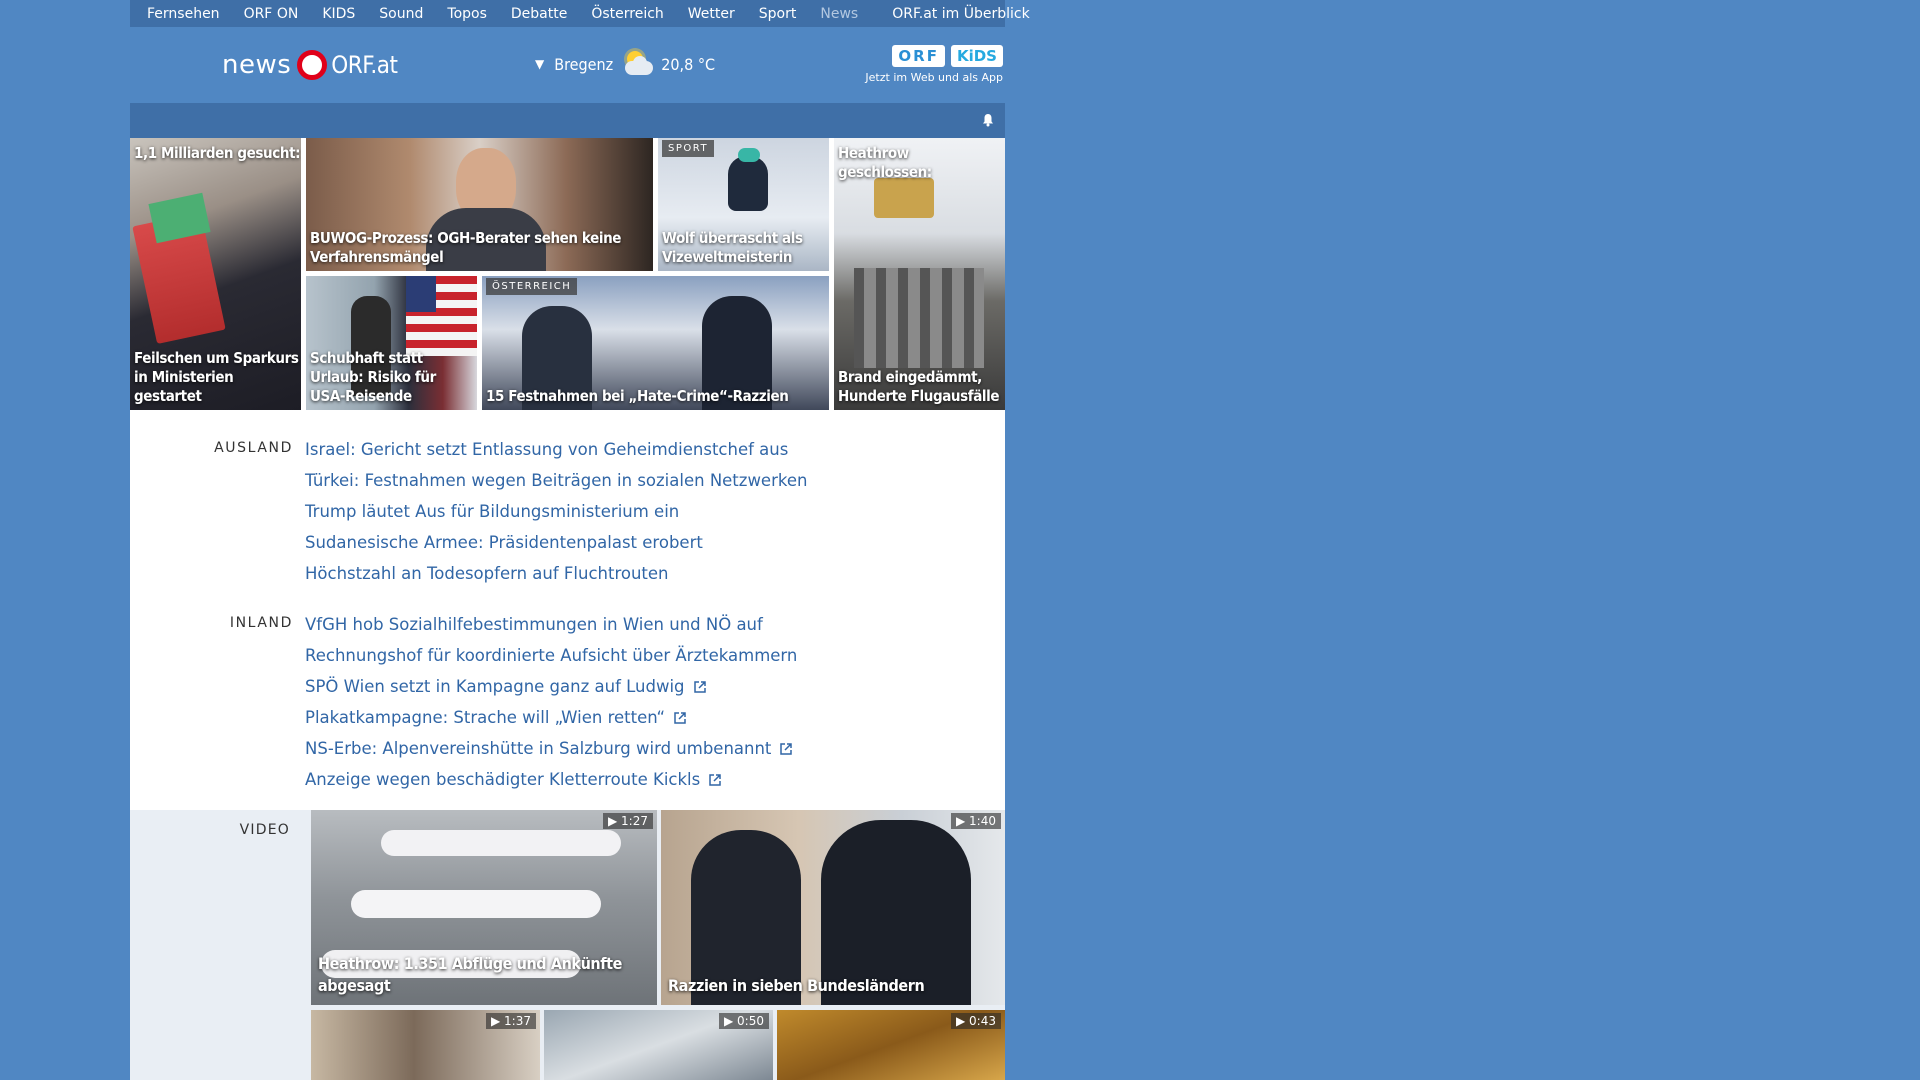 This screenshot has width=1920, height=1080. Describe the element at coordinates (833, 907) in the screenshot. I see `video-teaser-razzien: ▶ 1:40 Razzien in sieben Bundesländern` at that location.